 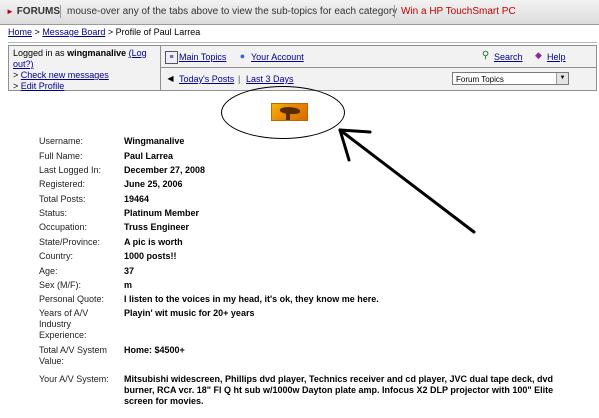 I want to click on profile-field-value: Paul Larrea, so click(x=149, y=156).